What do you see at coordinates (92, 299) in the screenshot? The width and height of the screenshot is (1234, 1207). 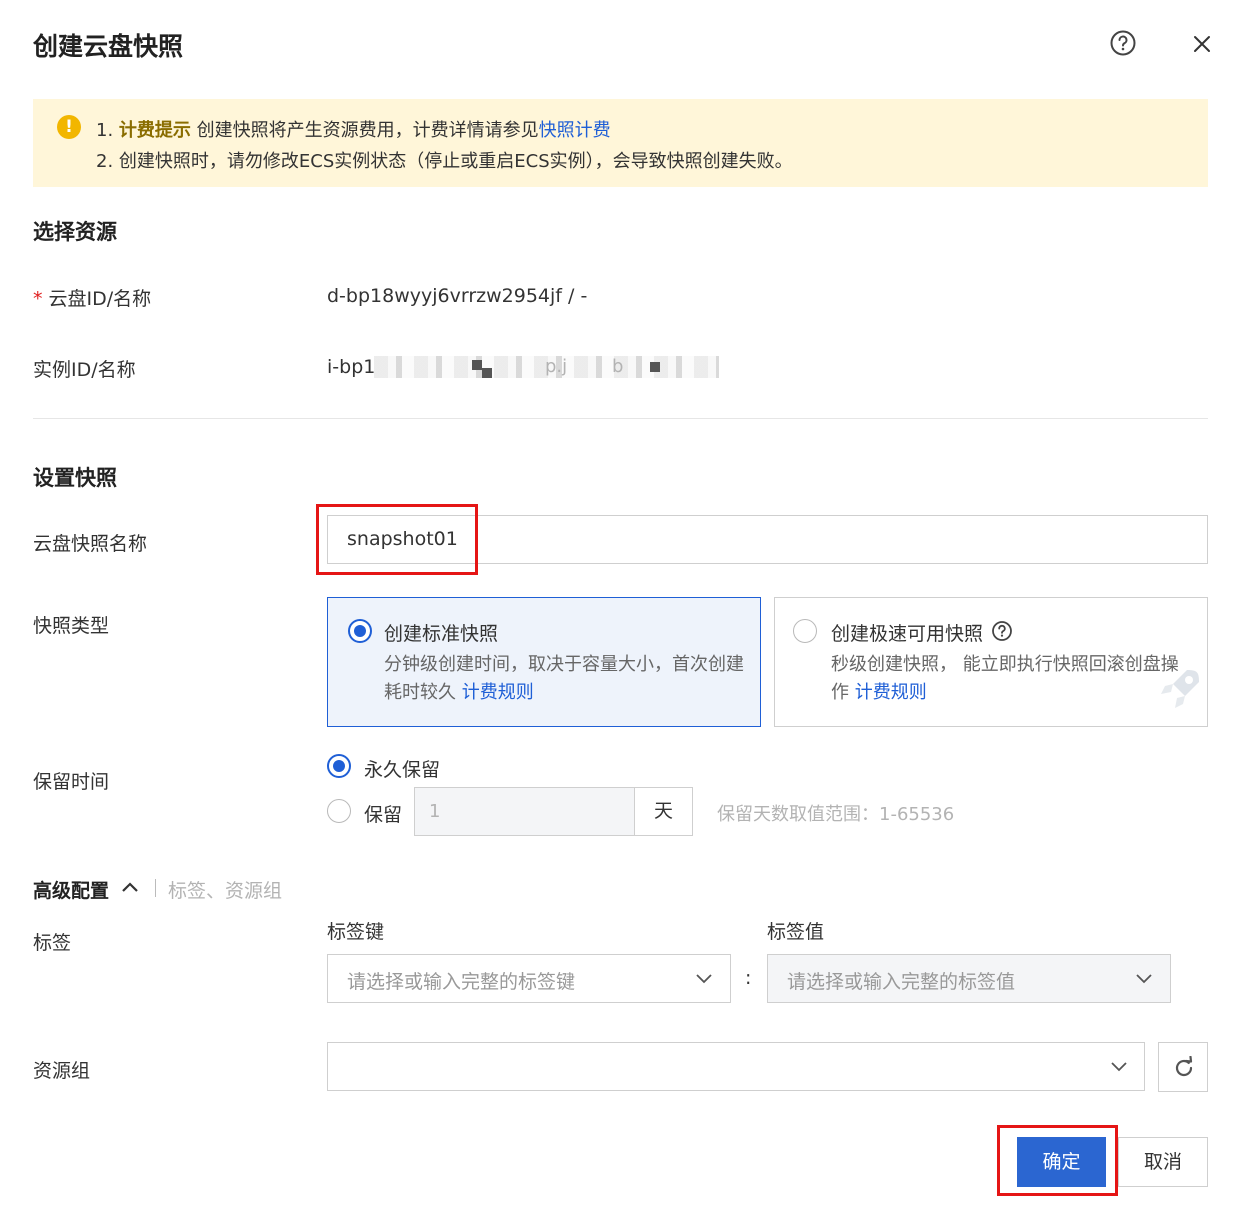 I see `disk-id-label: * 云盘ID/名称` at bounding box center [92, 299].